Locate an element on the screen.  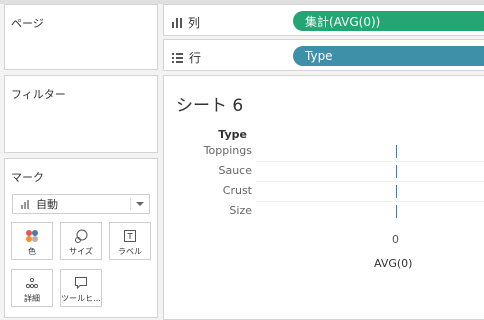
category-label: Size is located at coordinates (240, 210).